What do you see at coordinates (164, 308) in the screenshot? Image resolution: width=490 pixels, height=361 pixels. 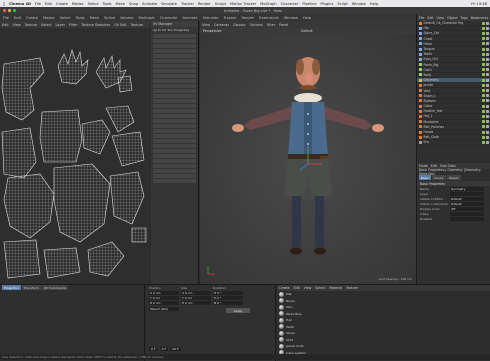 I see `coordinate-mode-select: Object (Rel)` at bounding box center [164, 308].